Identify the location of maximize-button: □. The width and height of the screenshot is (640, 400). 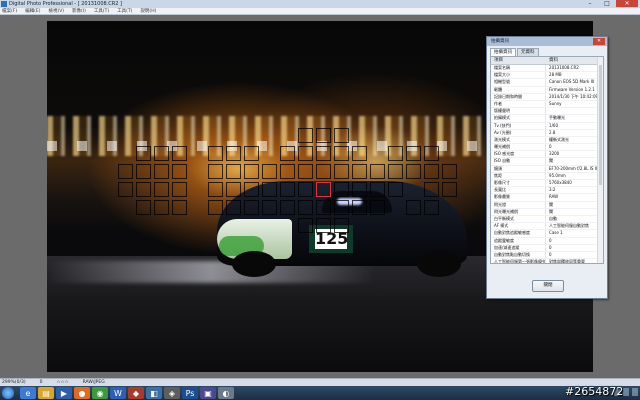
(607, 3).